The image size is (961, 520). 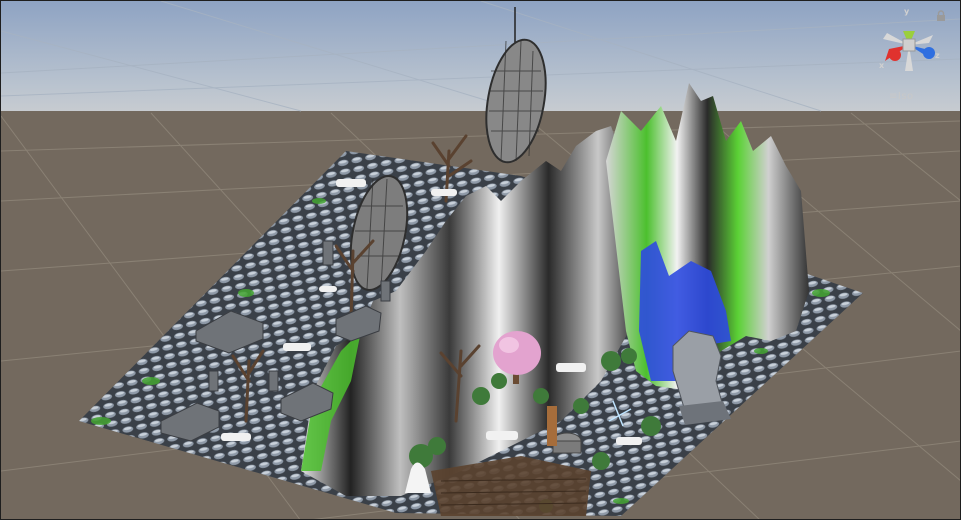 I want to click on gizmo-center, so click(x=909, y=45).